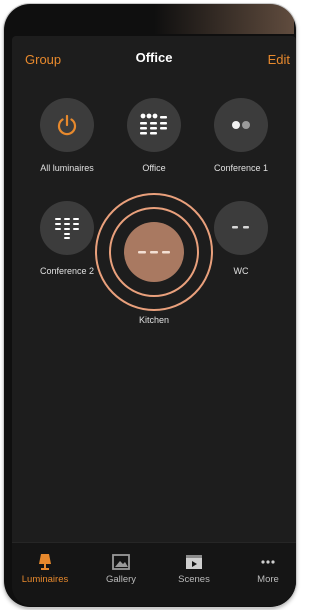 This screenshot has height=610, width=320. I want to click on tab-scenes: Scenes, so click(194, 569).